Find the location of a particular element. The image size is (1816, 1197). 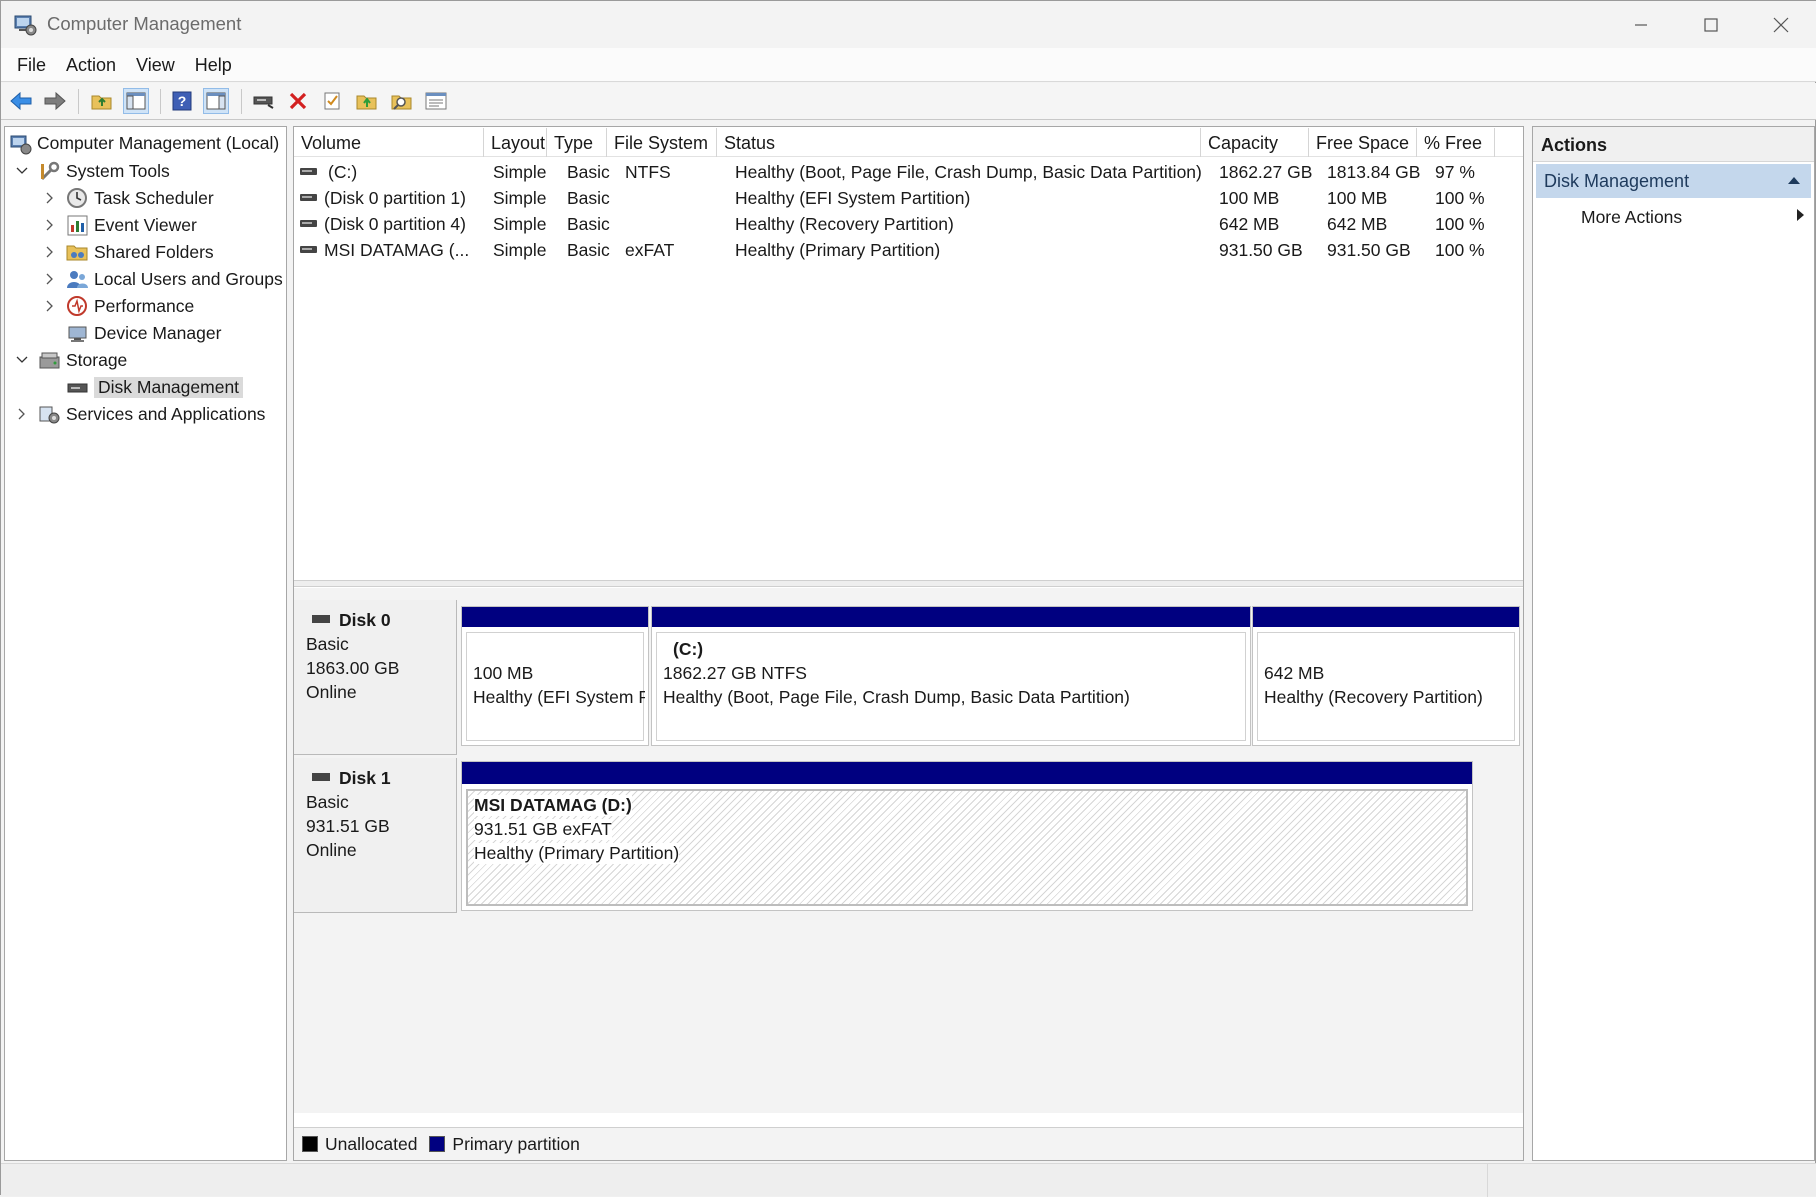

help-button: ? is located at coordinates (182, 101).